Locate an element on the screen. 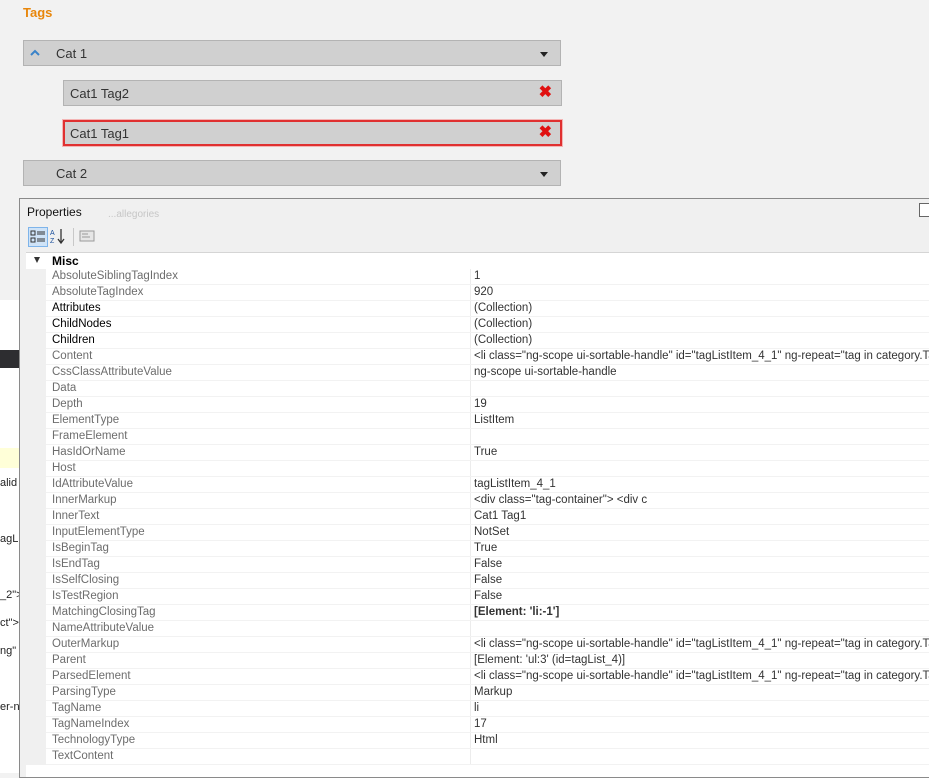 The height and width of the screenshot is (778, 929). property-row: TagName li is located at coordinates (477, 709).